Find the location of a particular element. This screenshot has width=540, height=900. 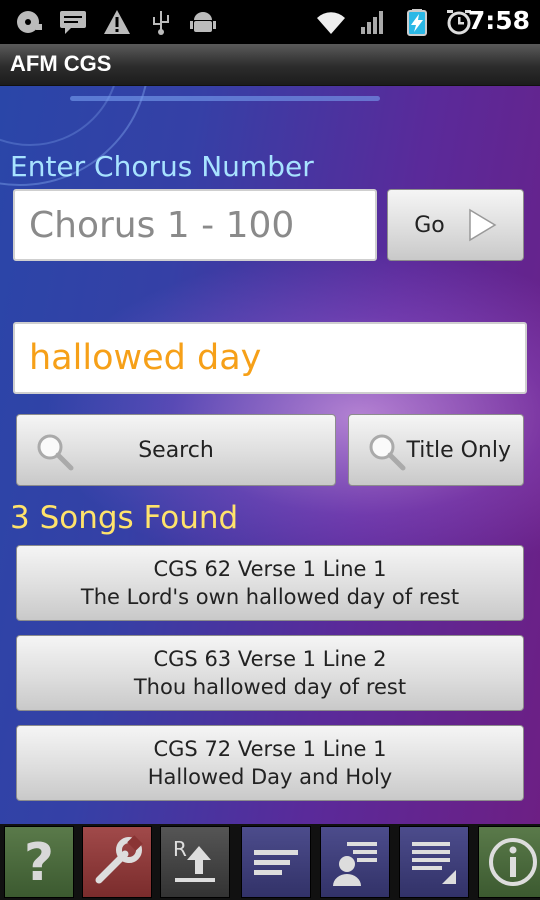

lines-icon is located at coordinates (276, 862).